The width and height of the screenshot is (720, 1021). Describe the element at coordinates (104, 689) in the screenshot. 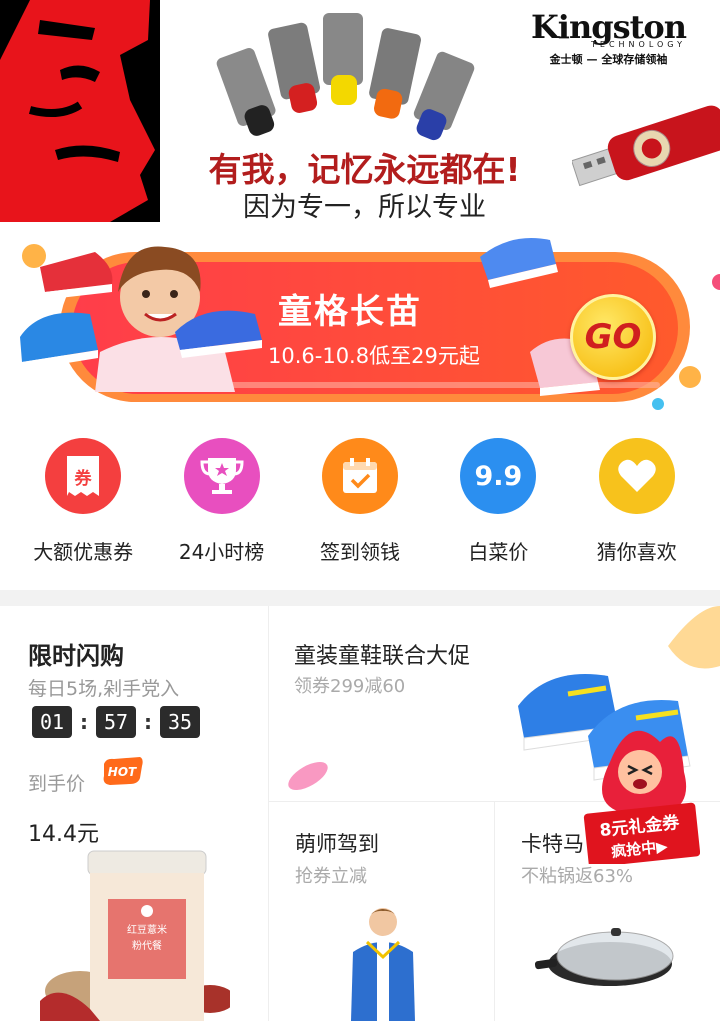

I see `flash-sale-subtitle: 每日5场,剁手党入` at that location.